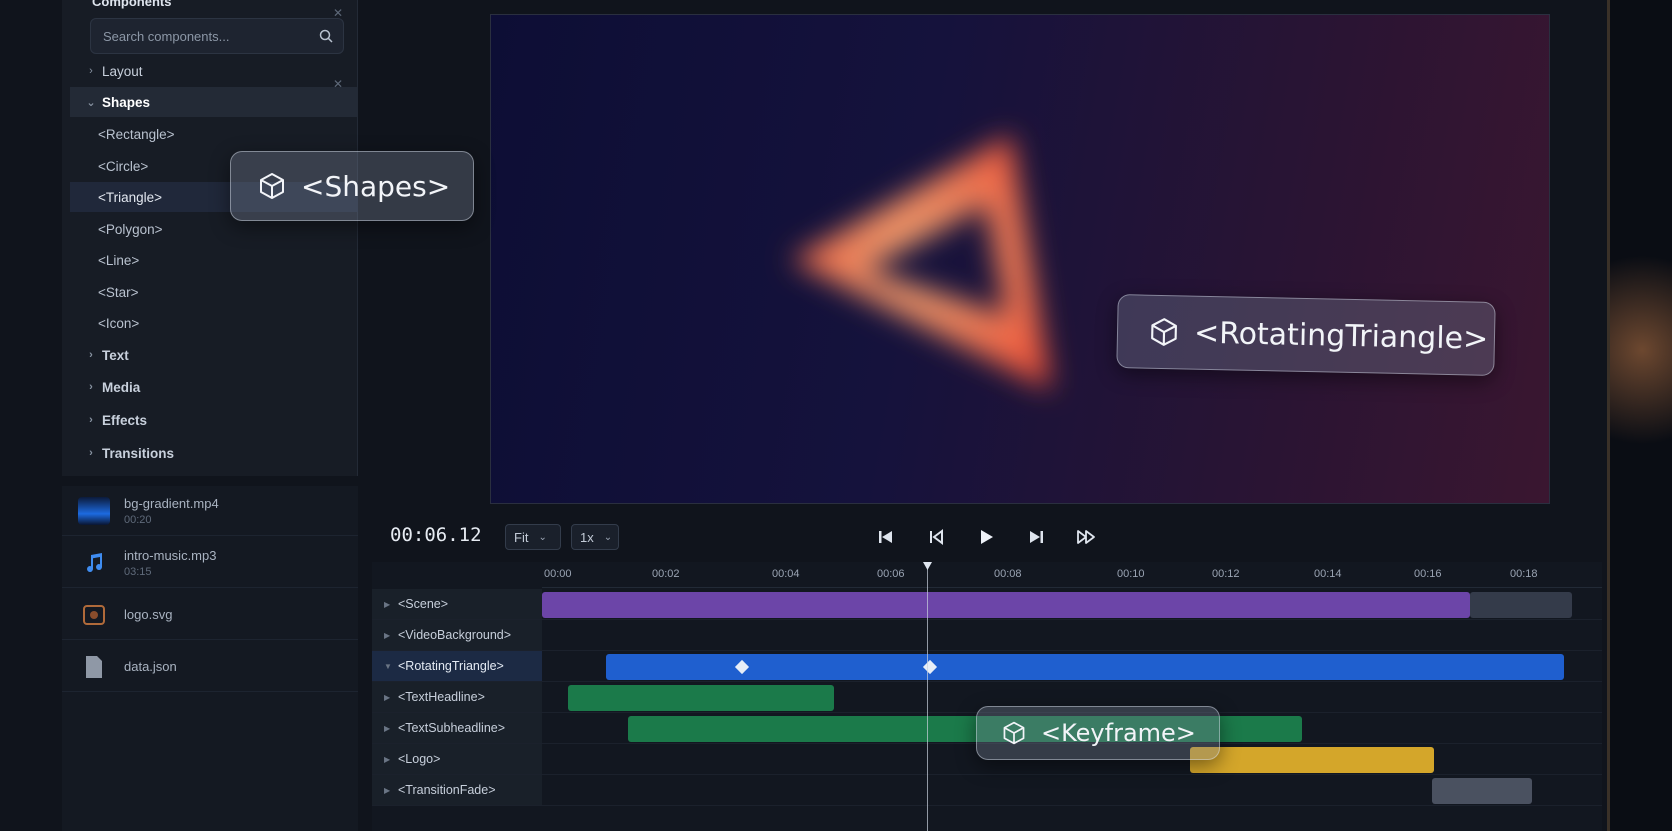  What do you see at coordinates (138, 519) in the screenshot?
I see `media-duration: 00:20` at bounding box center [138, 519].